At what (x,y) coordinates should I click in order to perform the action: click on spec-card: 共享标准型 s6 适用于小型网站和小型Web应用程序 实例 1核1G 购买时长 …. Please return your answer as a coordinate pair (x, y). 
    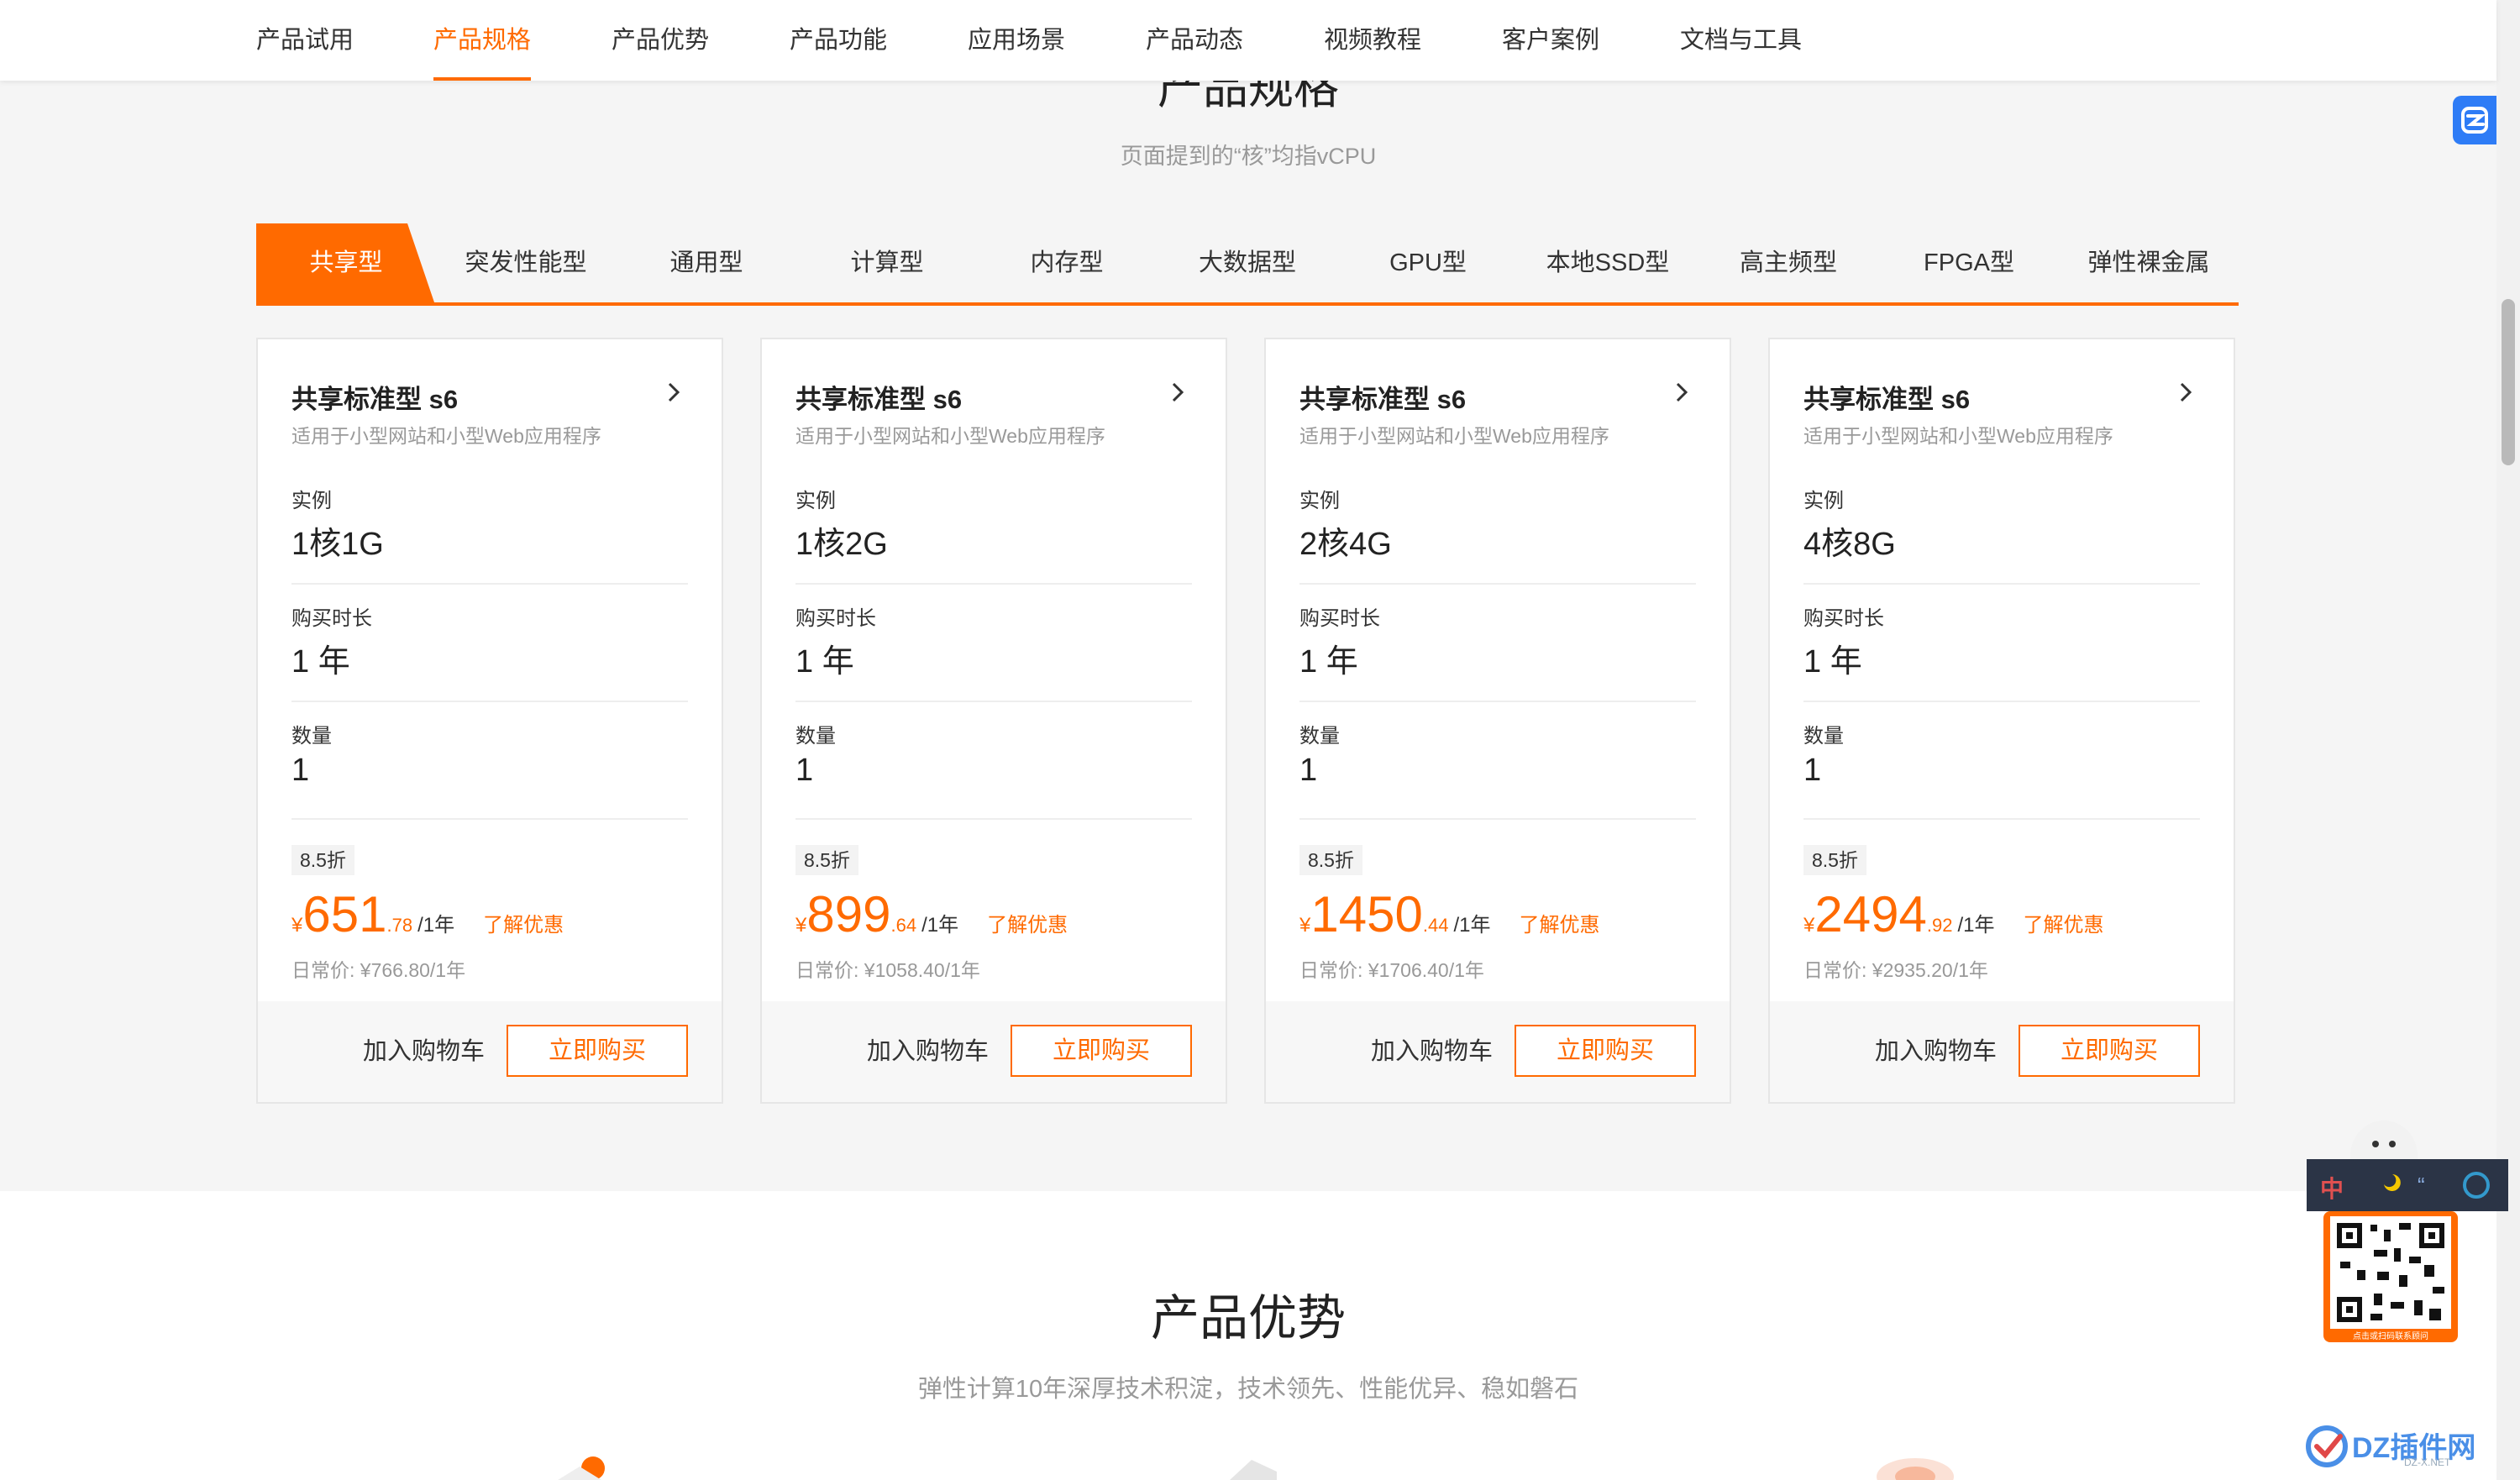
    Looking at the image, I should click on (489, 721).